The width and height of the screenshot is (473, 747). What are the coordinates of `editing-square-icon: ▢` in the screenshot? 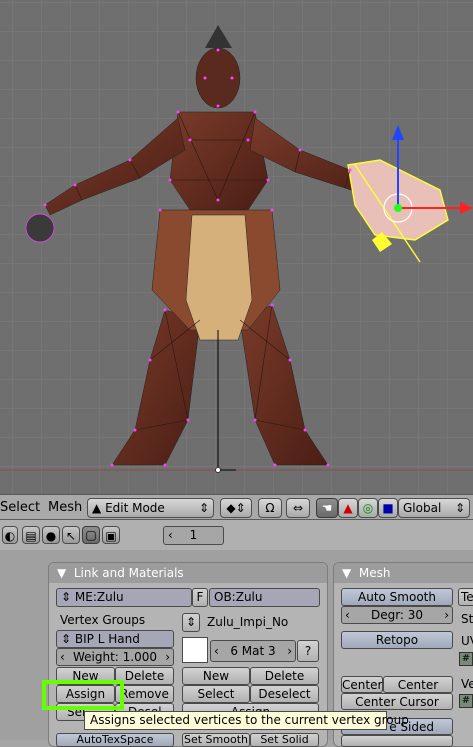 It's located at (91, 535).